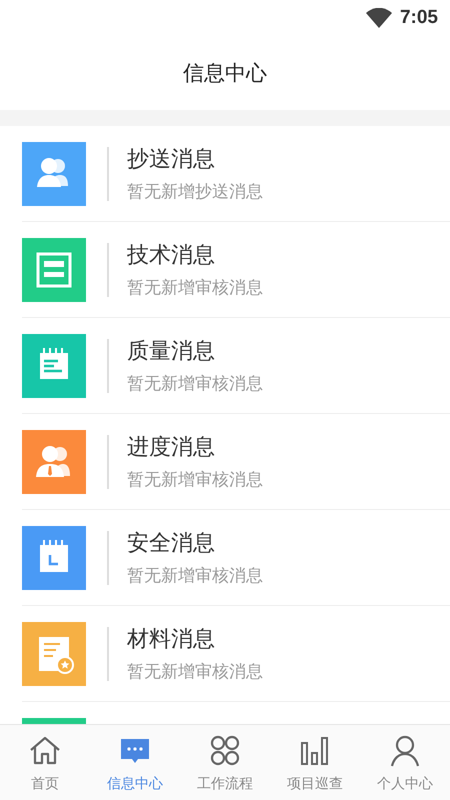 The image size is (450, 800). I want to click on status-time: 7:05, so click(419, 18).